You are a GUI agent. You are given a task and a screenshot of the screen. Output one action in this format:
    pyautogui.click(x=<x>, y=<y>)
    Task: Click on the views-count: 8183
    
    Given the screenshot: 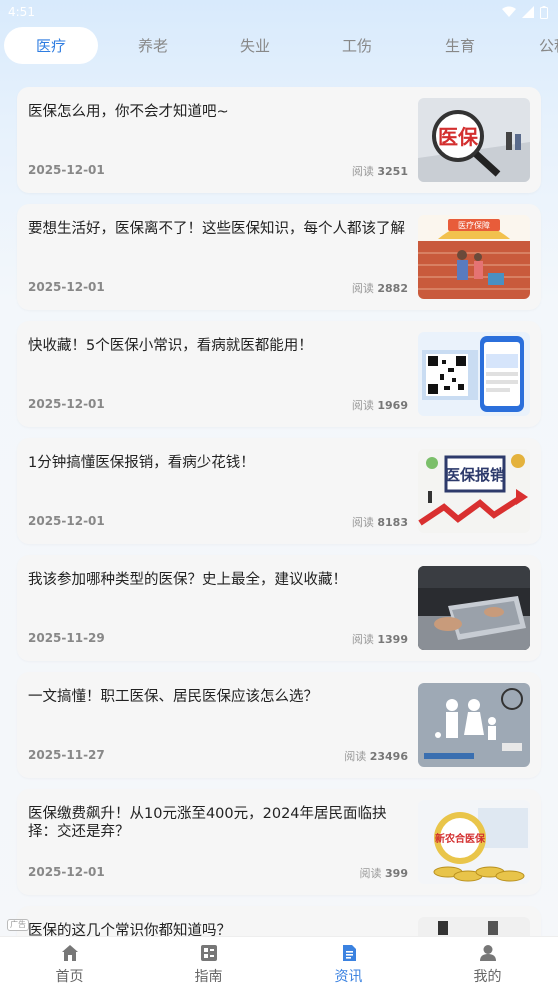 What is the action you would take?
    pyautogui.click(x=392, y=522)
    